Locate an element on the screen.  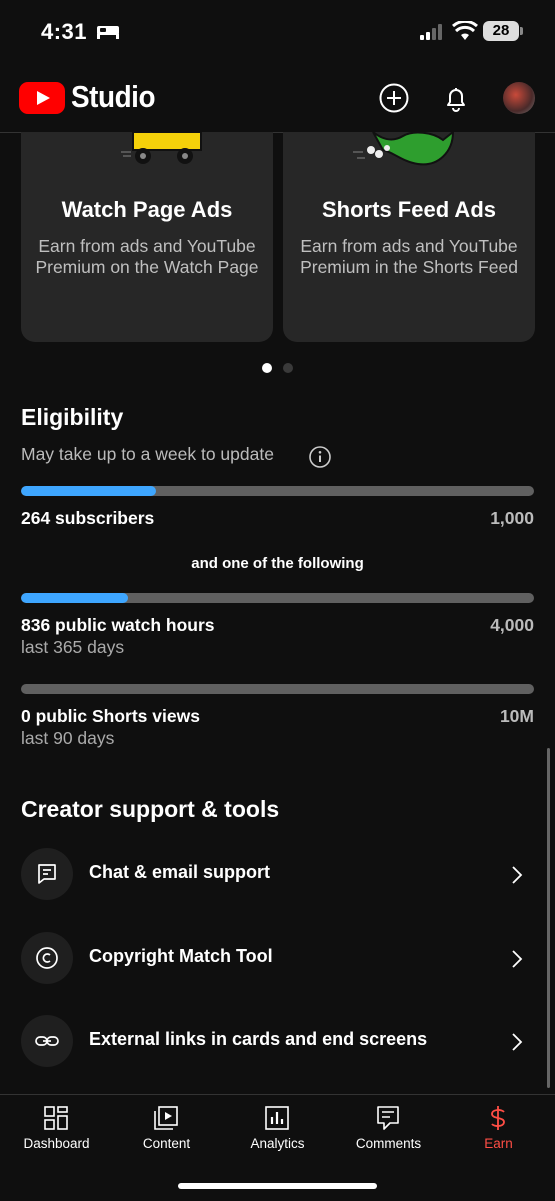
subscribers-progress-fill is located at coordinates (89, 491).